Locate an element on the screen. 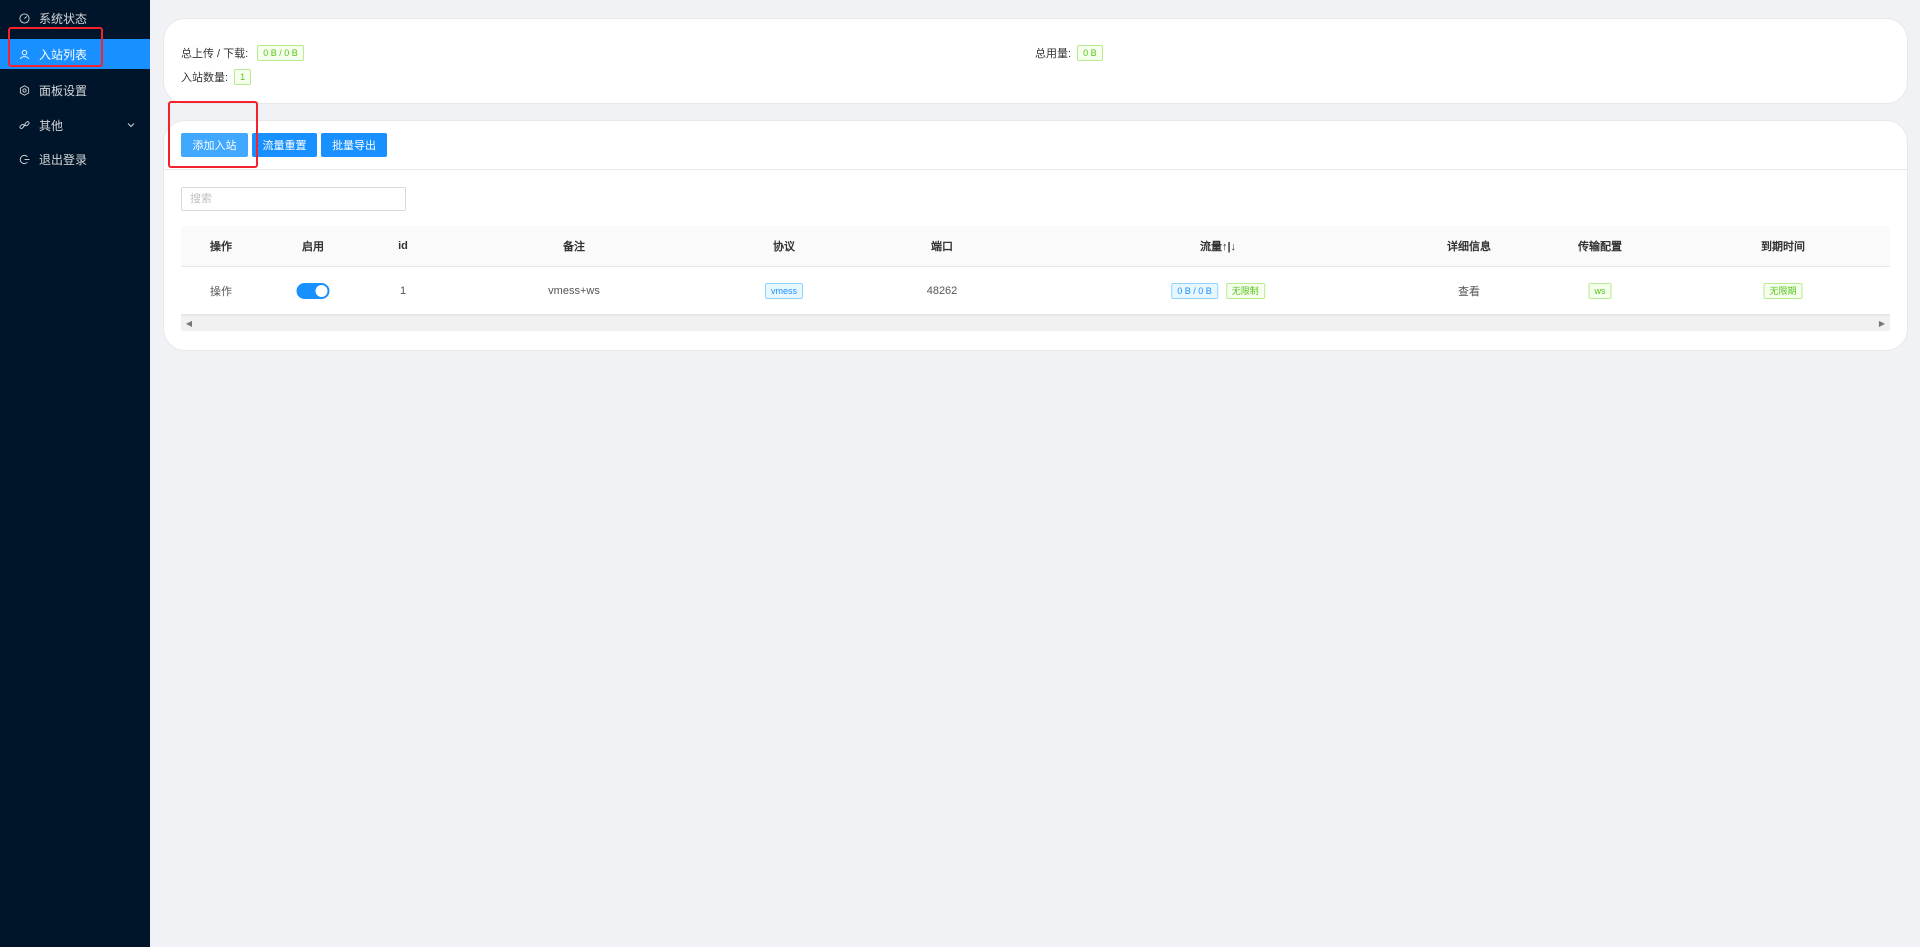 Image resolution: width=1920 pixels, height=947 pixels. reset-traffic-button: 流量重置 is located at coordinates (284, 145).